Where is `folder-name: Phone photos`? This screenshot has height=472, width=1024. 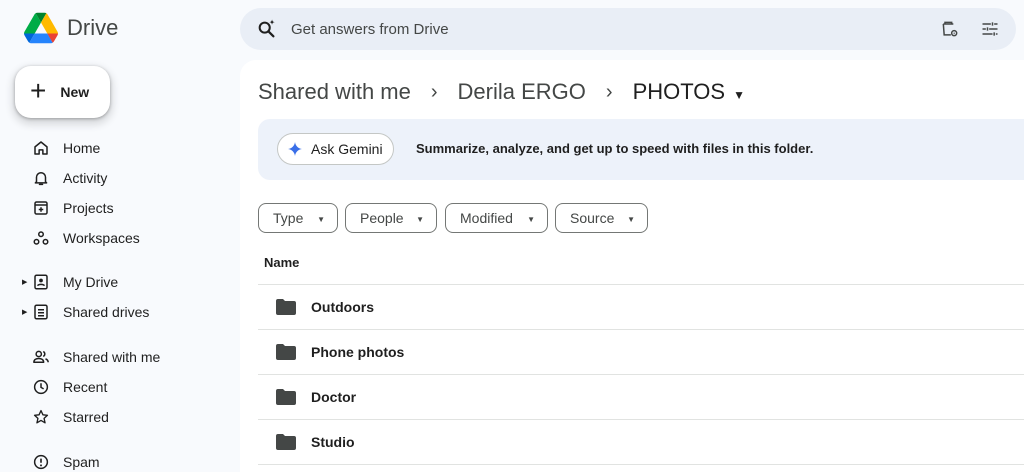
folder-name: Phone photos is located at coordinates (358, 352).